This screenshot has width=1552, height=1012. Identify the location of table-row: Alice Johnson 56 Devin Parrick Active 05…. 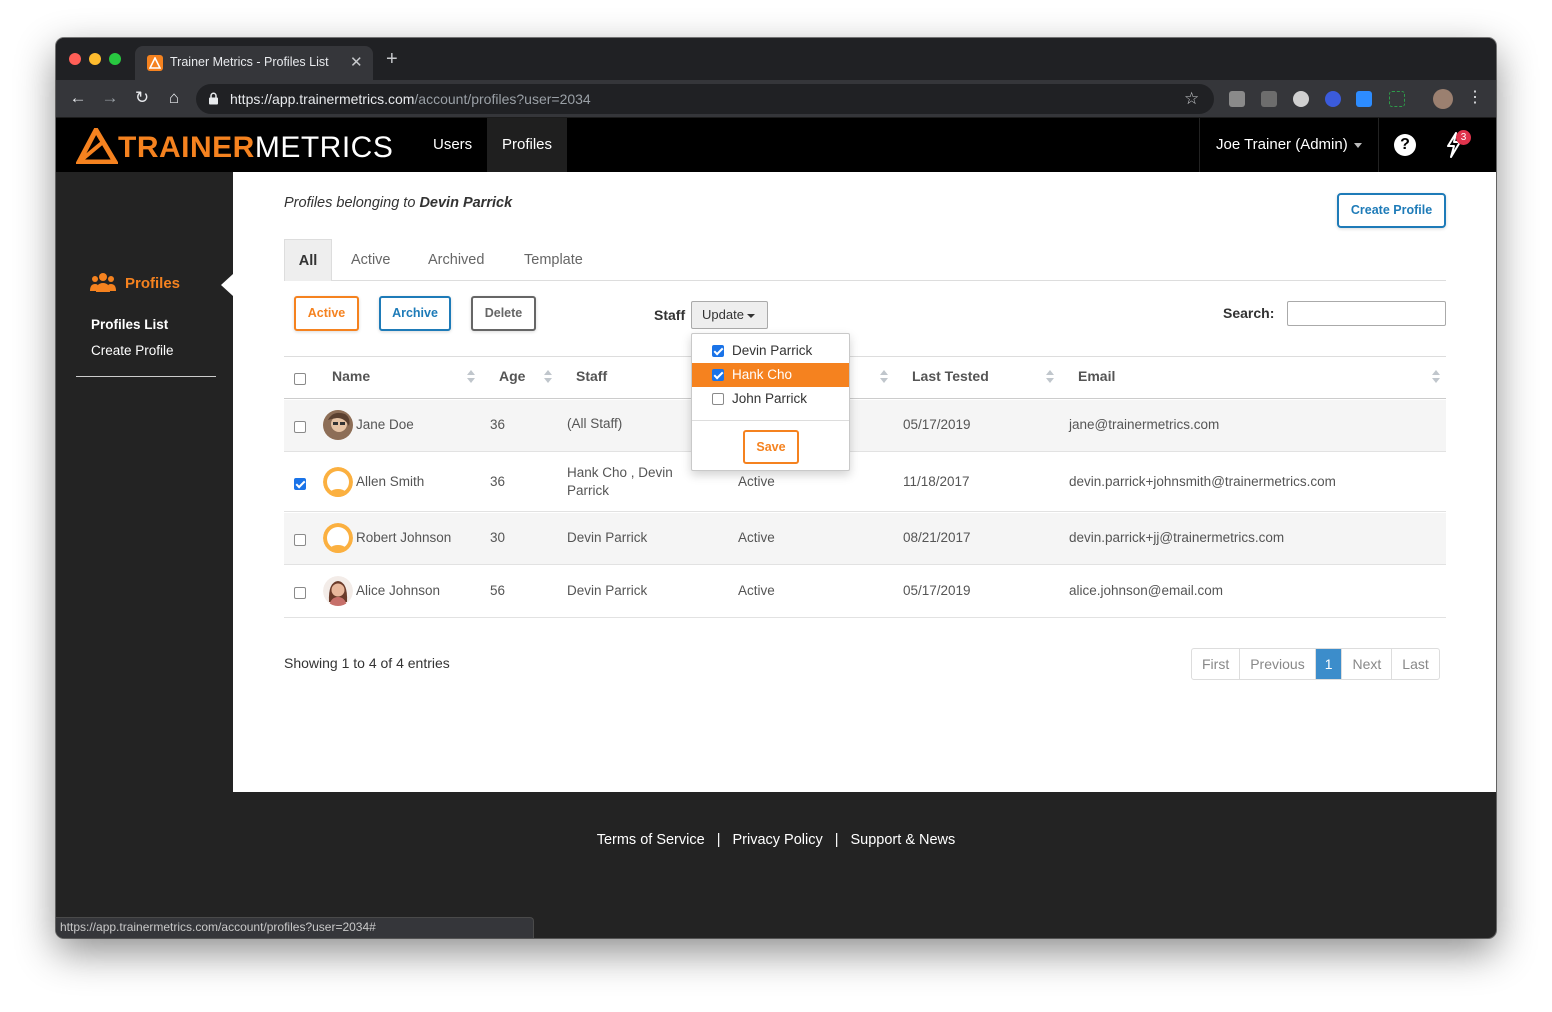
(865, 592).